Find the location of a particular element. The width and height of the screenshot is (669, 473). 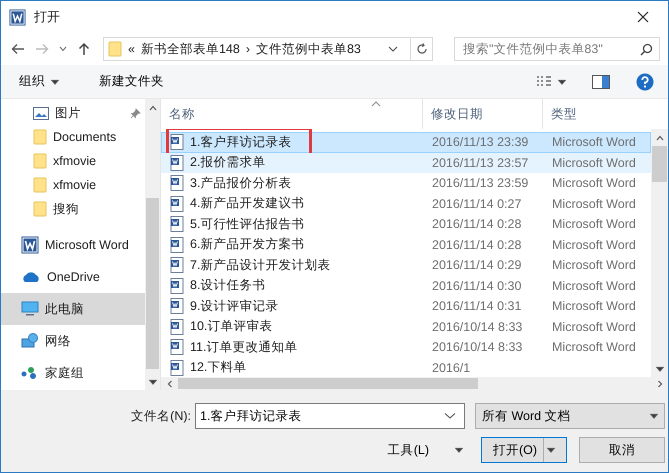

refresh-icon is located at coordinates (422, 49).